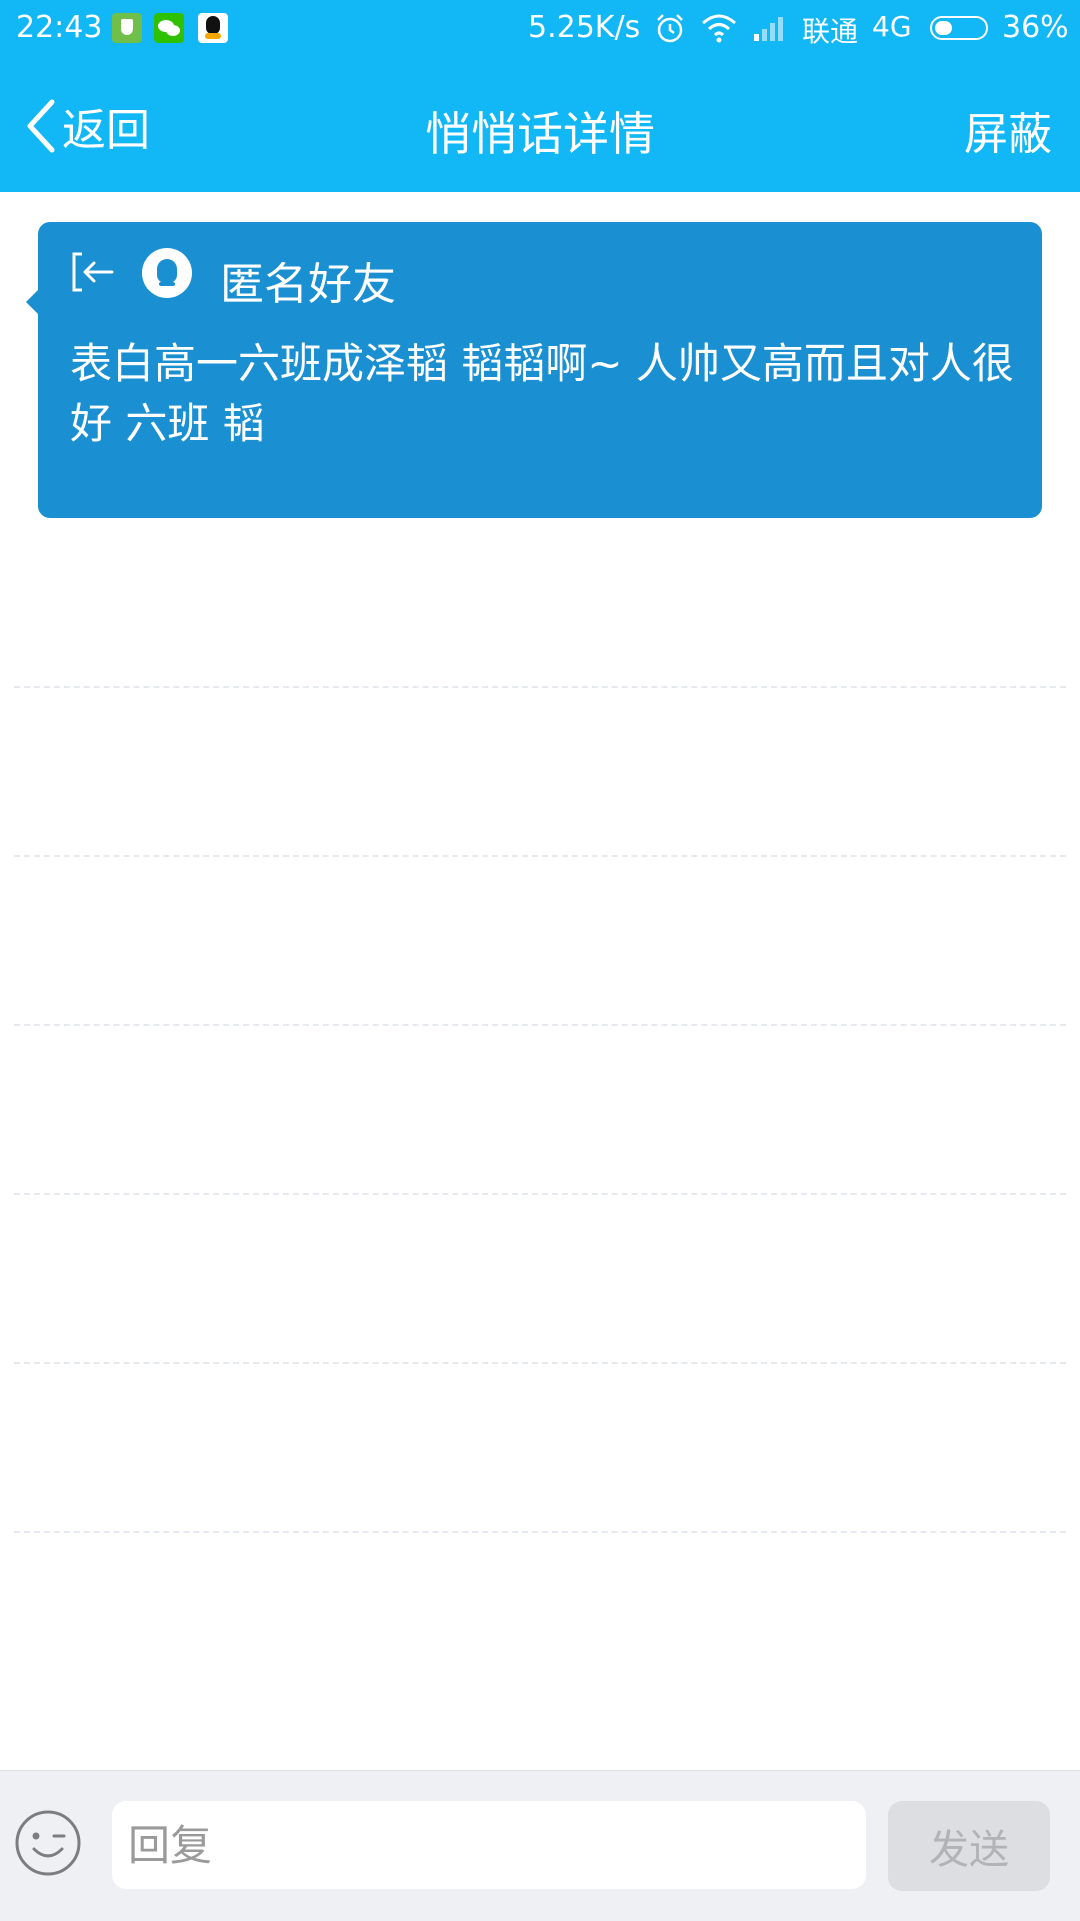 This screenshot has width=1080, height=1921. I want to click on title-bar: 返回 悄悄话详情 屏蔽, so click(540, 125).